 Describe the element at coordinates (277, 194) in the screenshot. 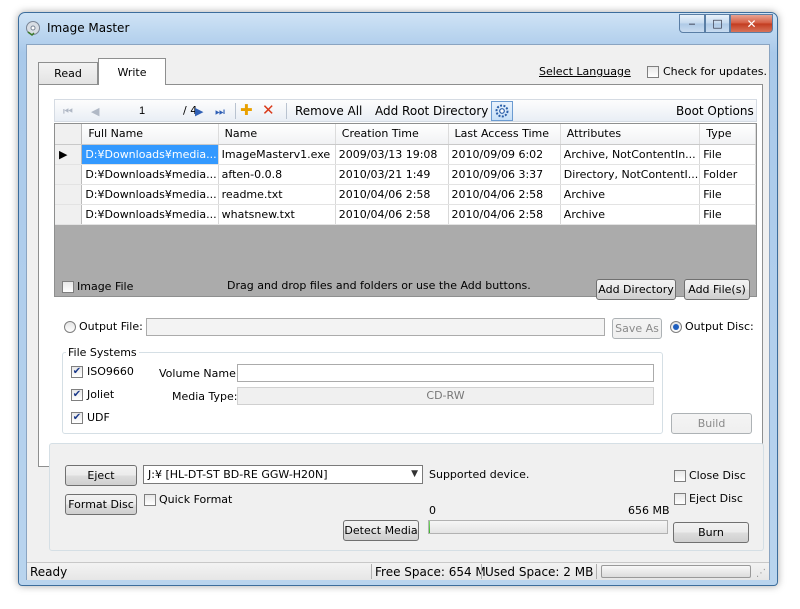

I see `cell-name: readme.txt` at that location.